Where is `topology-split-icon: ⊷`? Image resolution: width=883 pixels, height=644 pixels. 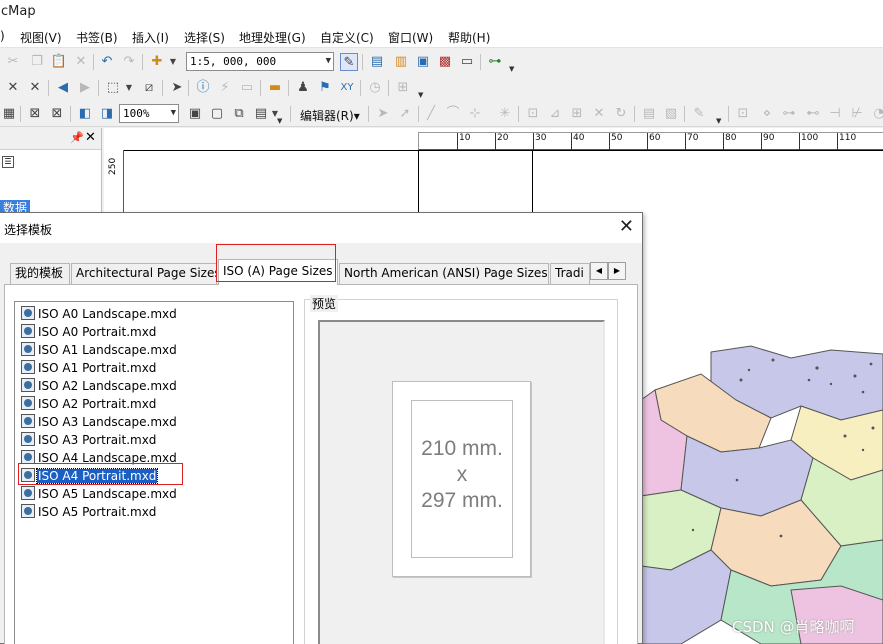
topology-split-icon: ⊷ is located at coordinates (813, 114).